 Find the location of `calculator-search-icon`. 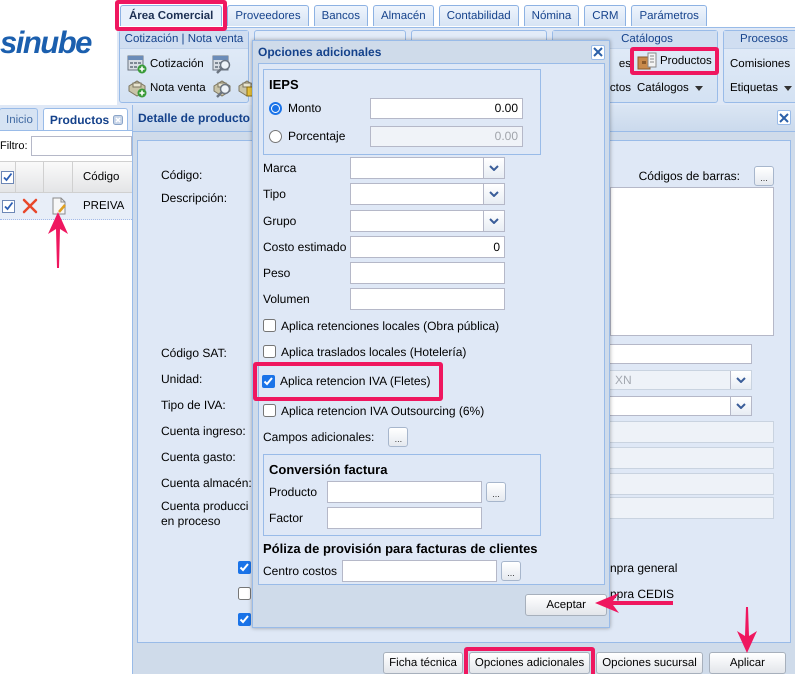

calculator-search-icon is located at coordinates (222, 64).